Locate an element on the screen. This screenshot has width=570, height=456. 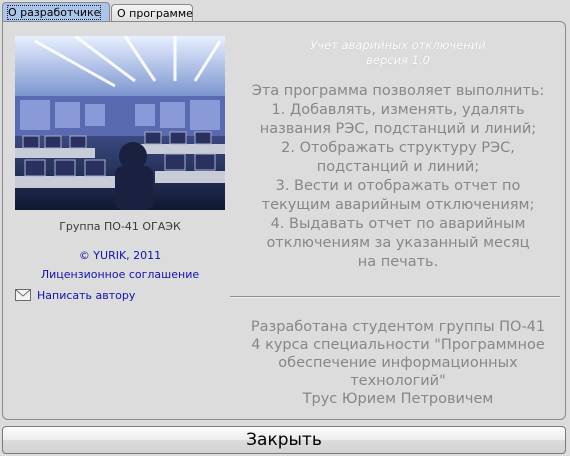
description-line: подстанций и линий; is located at coordinates (398, 167).